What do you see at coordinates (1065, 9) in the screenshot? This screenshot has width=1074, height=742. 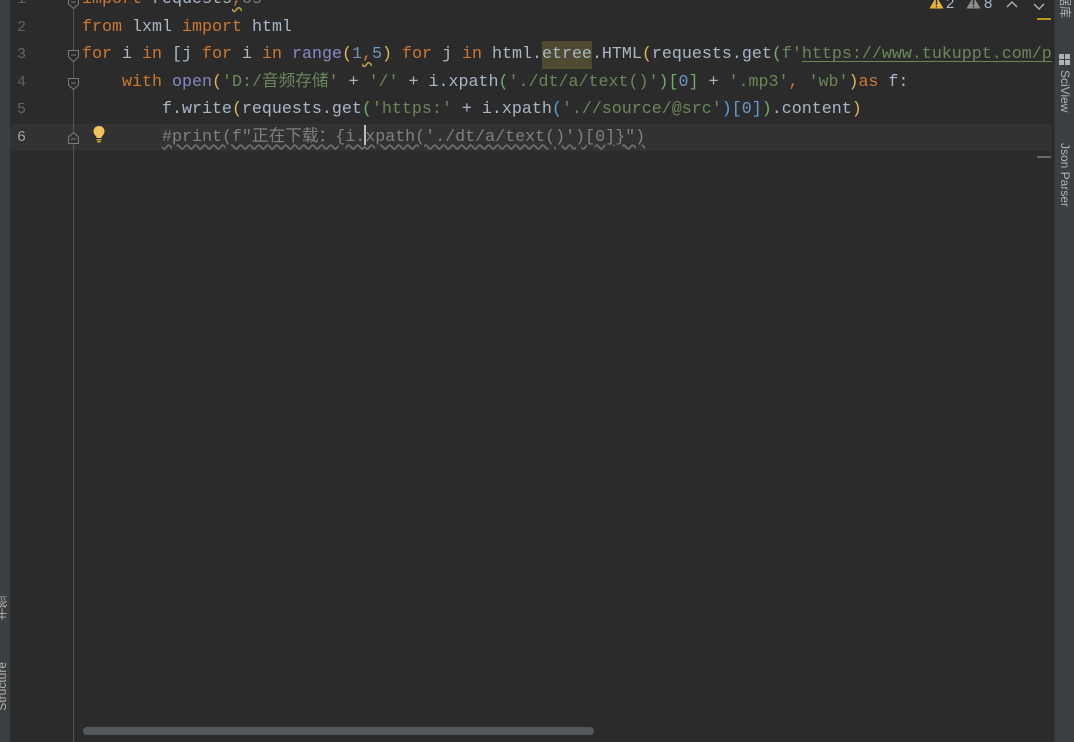 I see `tool-window-button-database: 数据库` at bounding box center [1065, 9].